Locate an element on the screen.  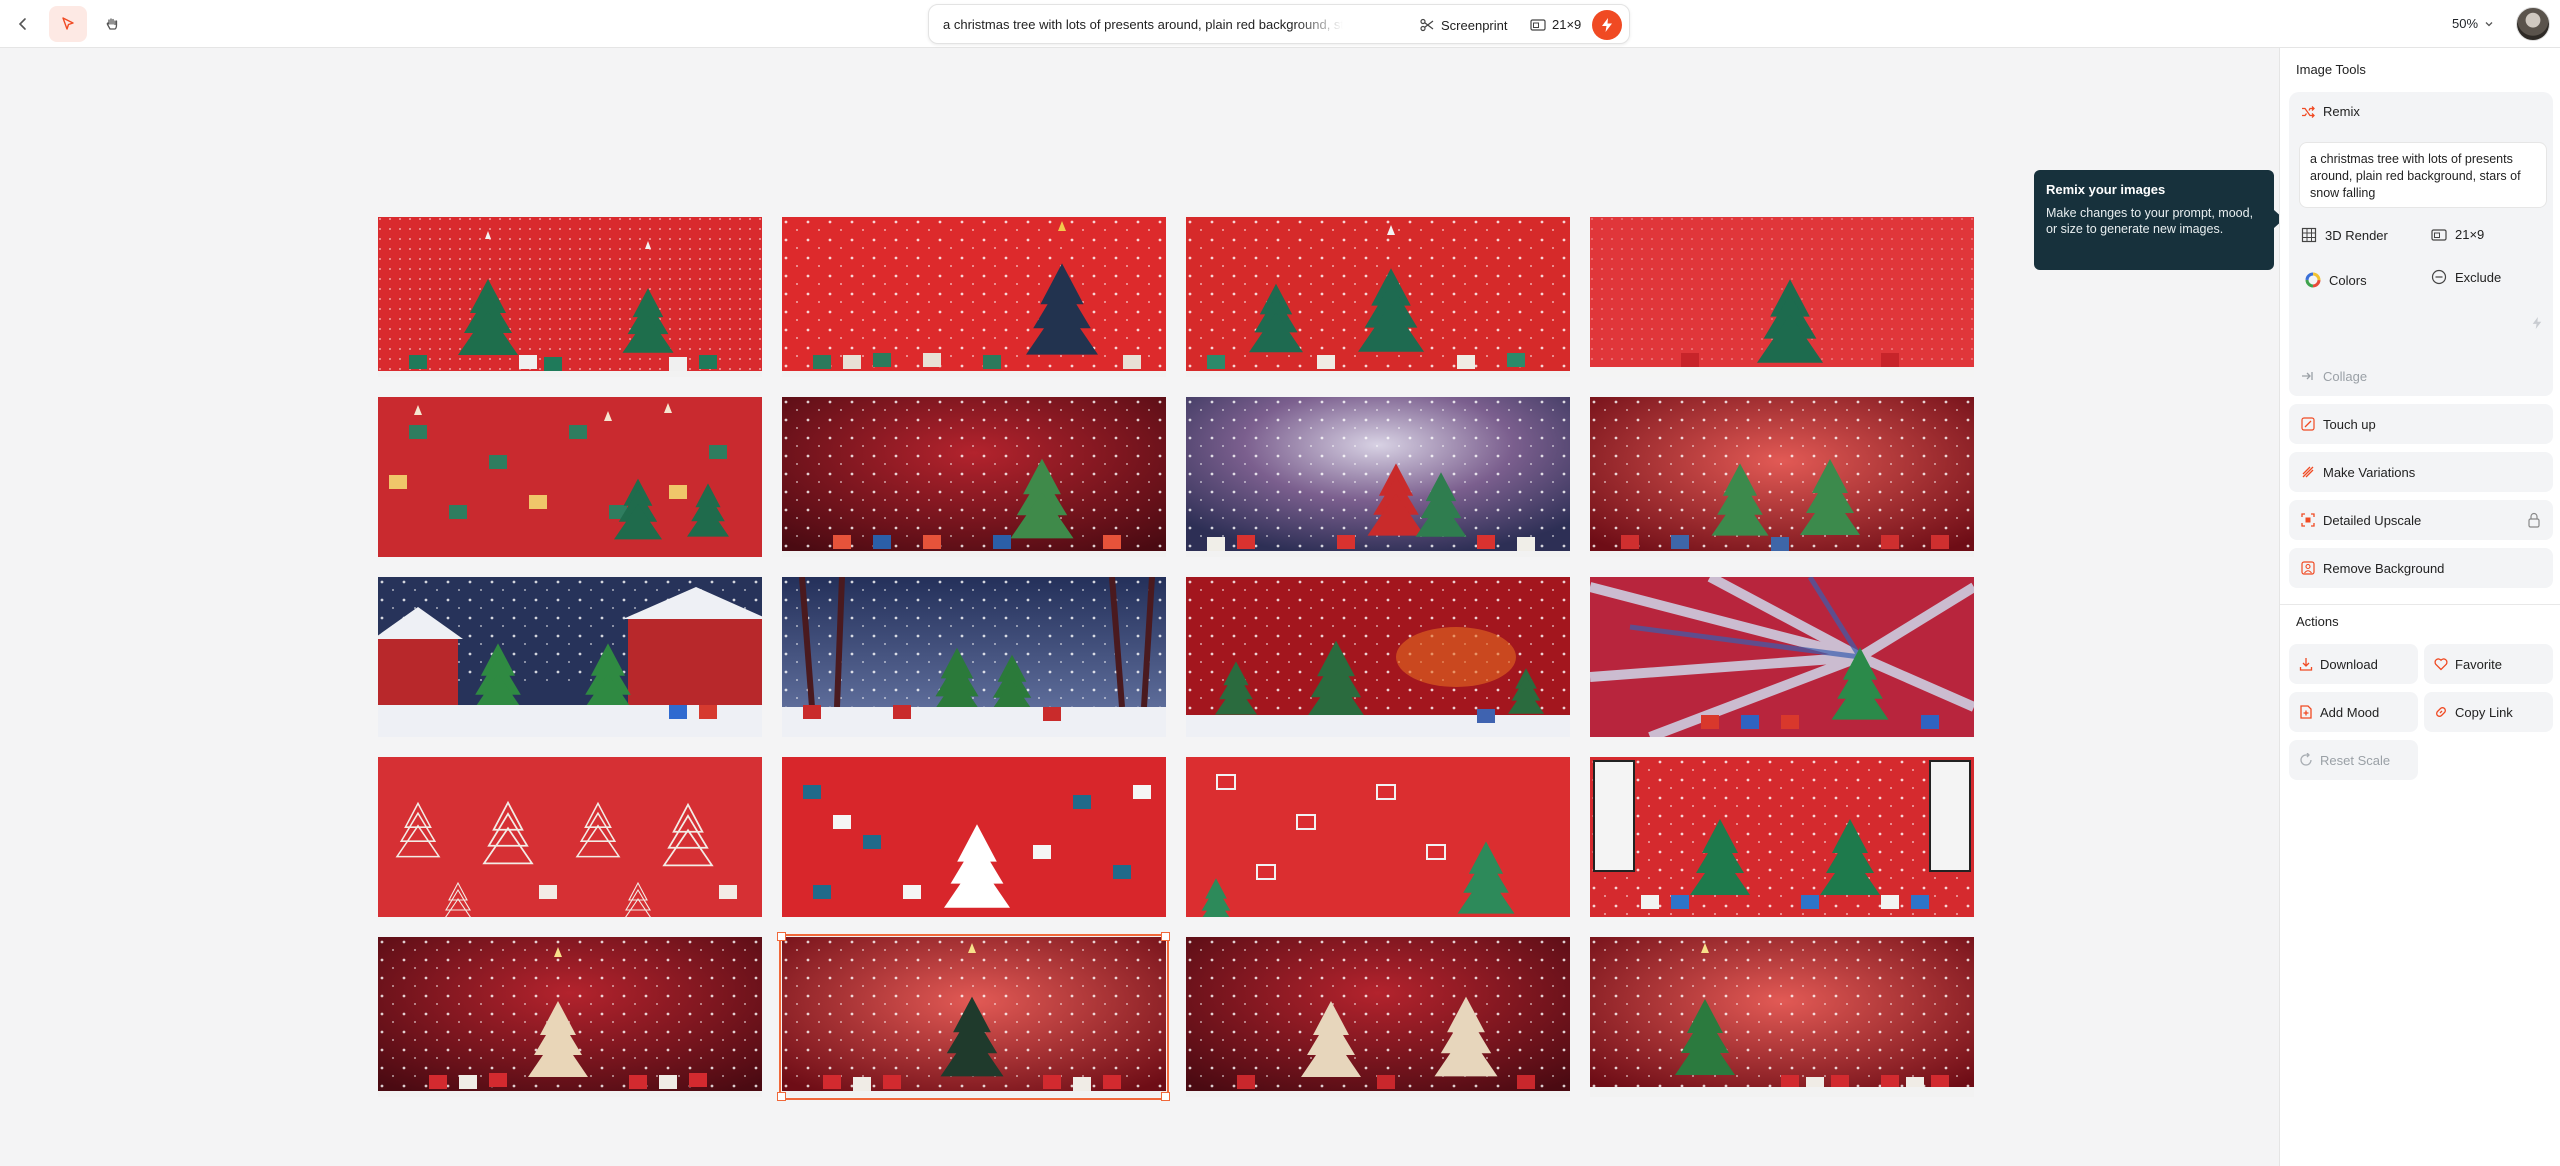
reset-icon is located at coordinates (2306, 759).